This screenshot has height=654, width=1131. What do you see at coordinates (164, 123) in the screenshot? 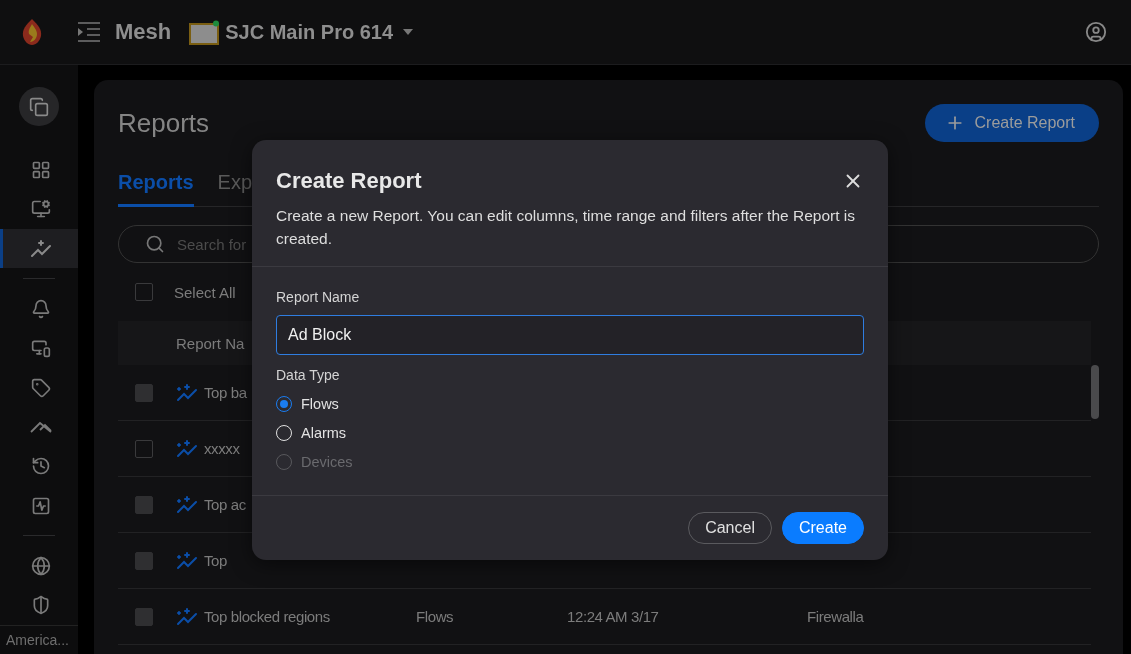
I see `page-title: Reports` at bounding box center [164, 123].